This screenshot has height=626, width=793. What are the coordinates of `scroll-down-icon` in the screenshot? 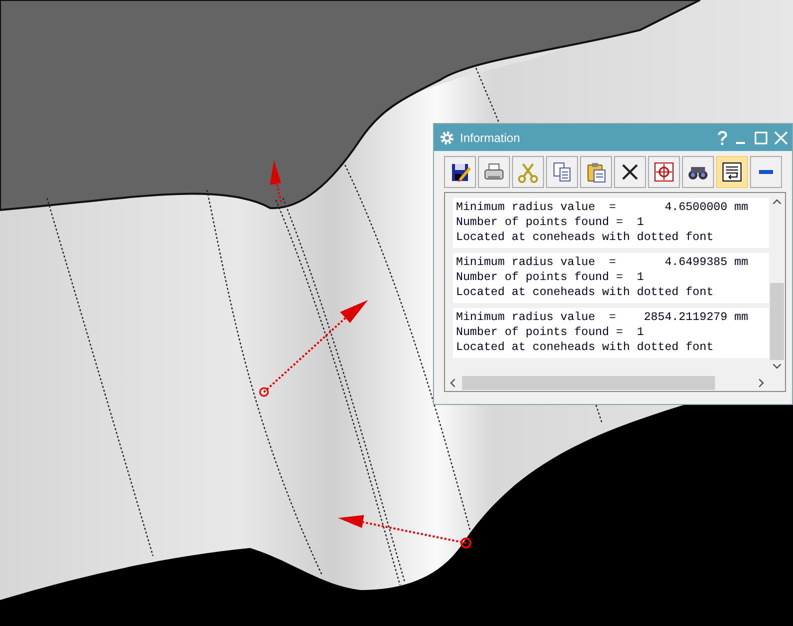 It's located at (777, 366).